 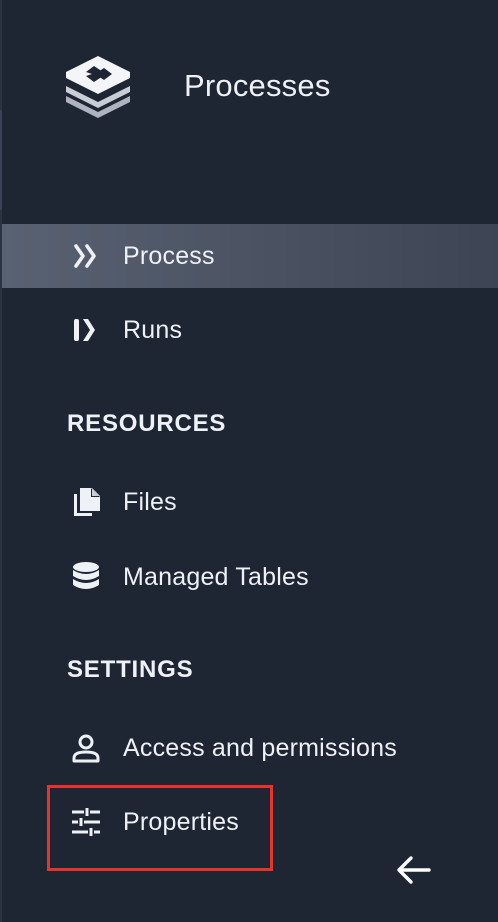 What do you see at coordinates (98, 86) in the screenshot?
I see `stacked-layers-logo-icon` at bounding box center [98, 86].